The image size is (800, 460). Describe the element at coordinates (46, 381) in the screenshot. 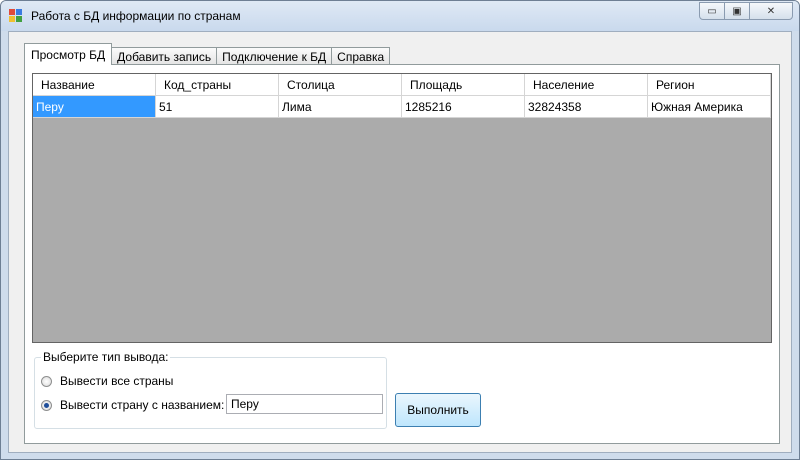

I see `radio-all-icon` at that location.